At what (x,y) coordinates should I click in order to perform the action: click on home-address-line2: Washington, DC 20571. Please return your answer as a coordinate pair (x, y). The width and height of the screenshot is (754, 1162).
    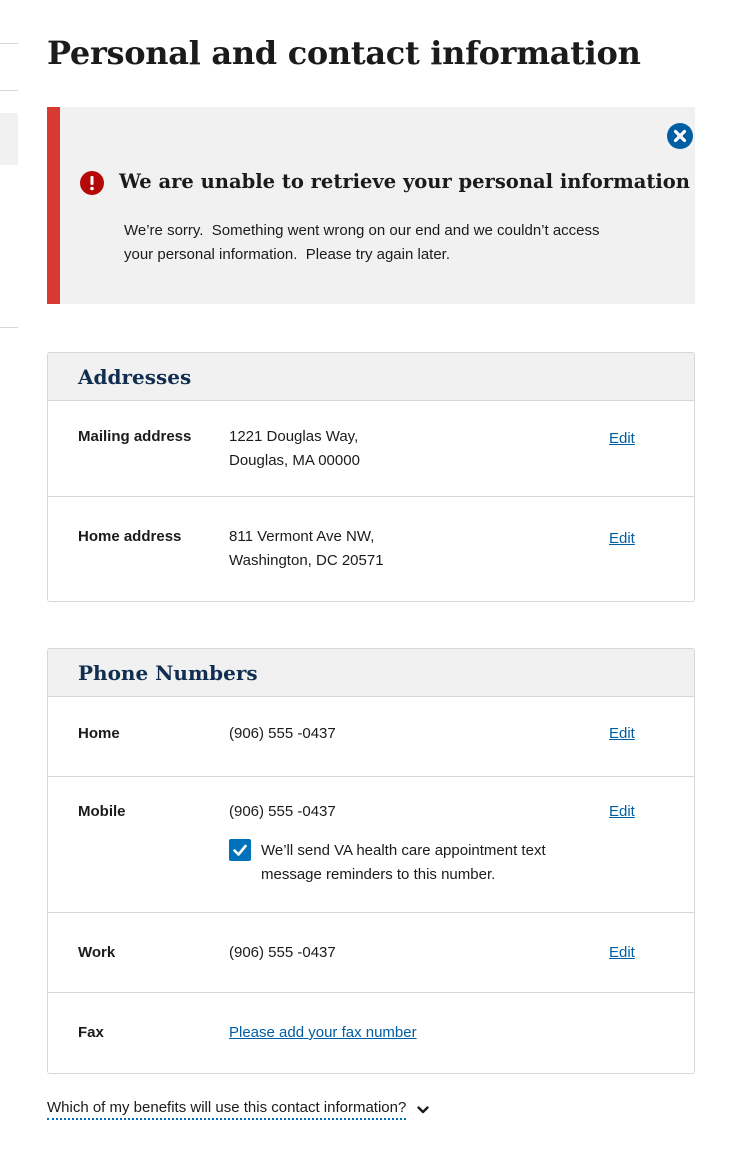
    Looking at the image, I should click on (306, 560).